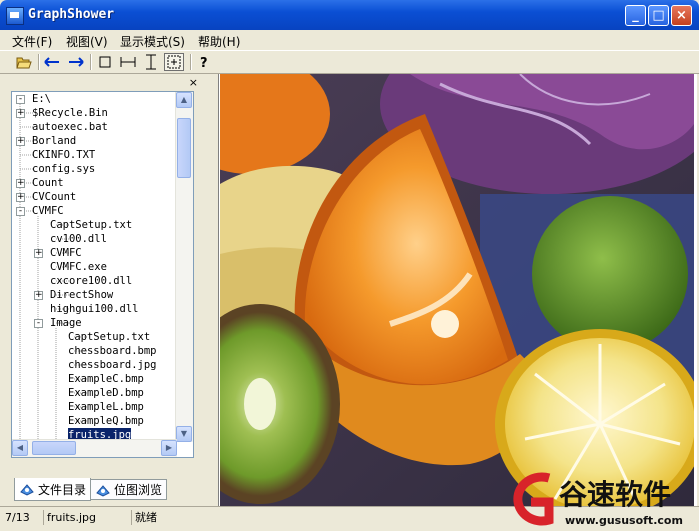 The height and width of the screenshot is (531, 699). Describe the element at coordinates (23, 517) in the screenshot. I see `status-image-index: 7/13` at that location.